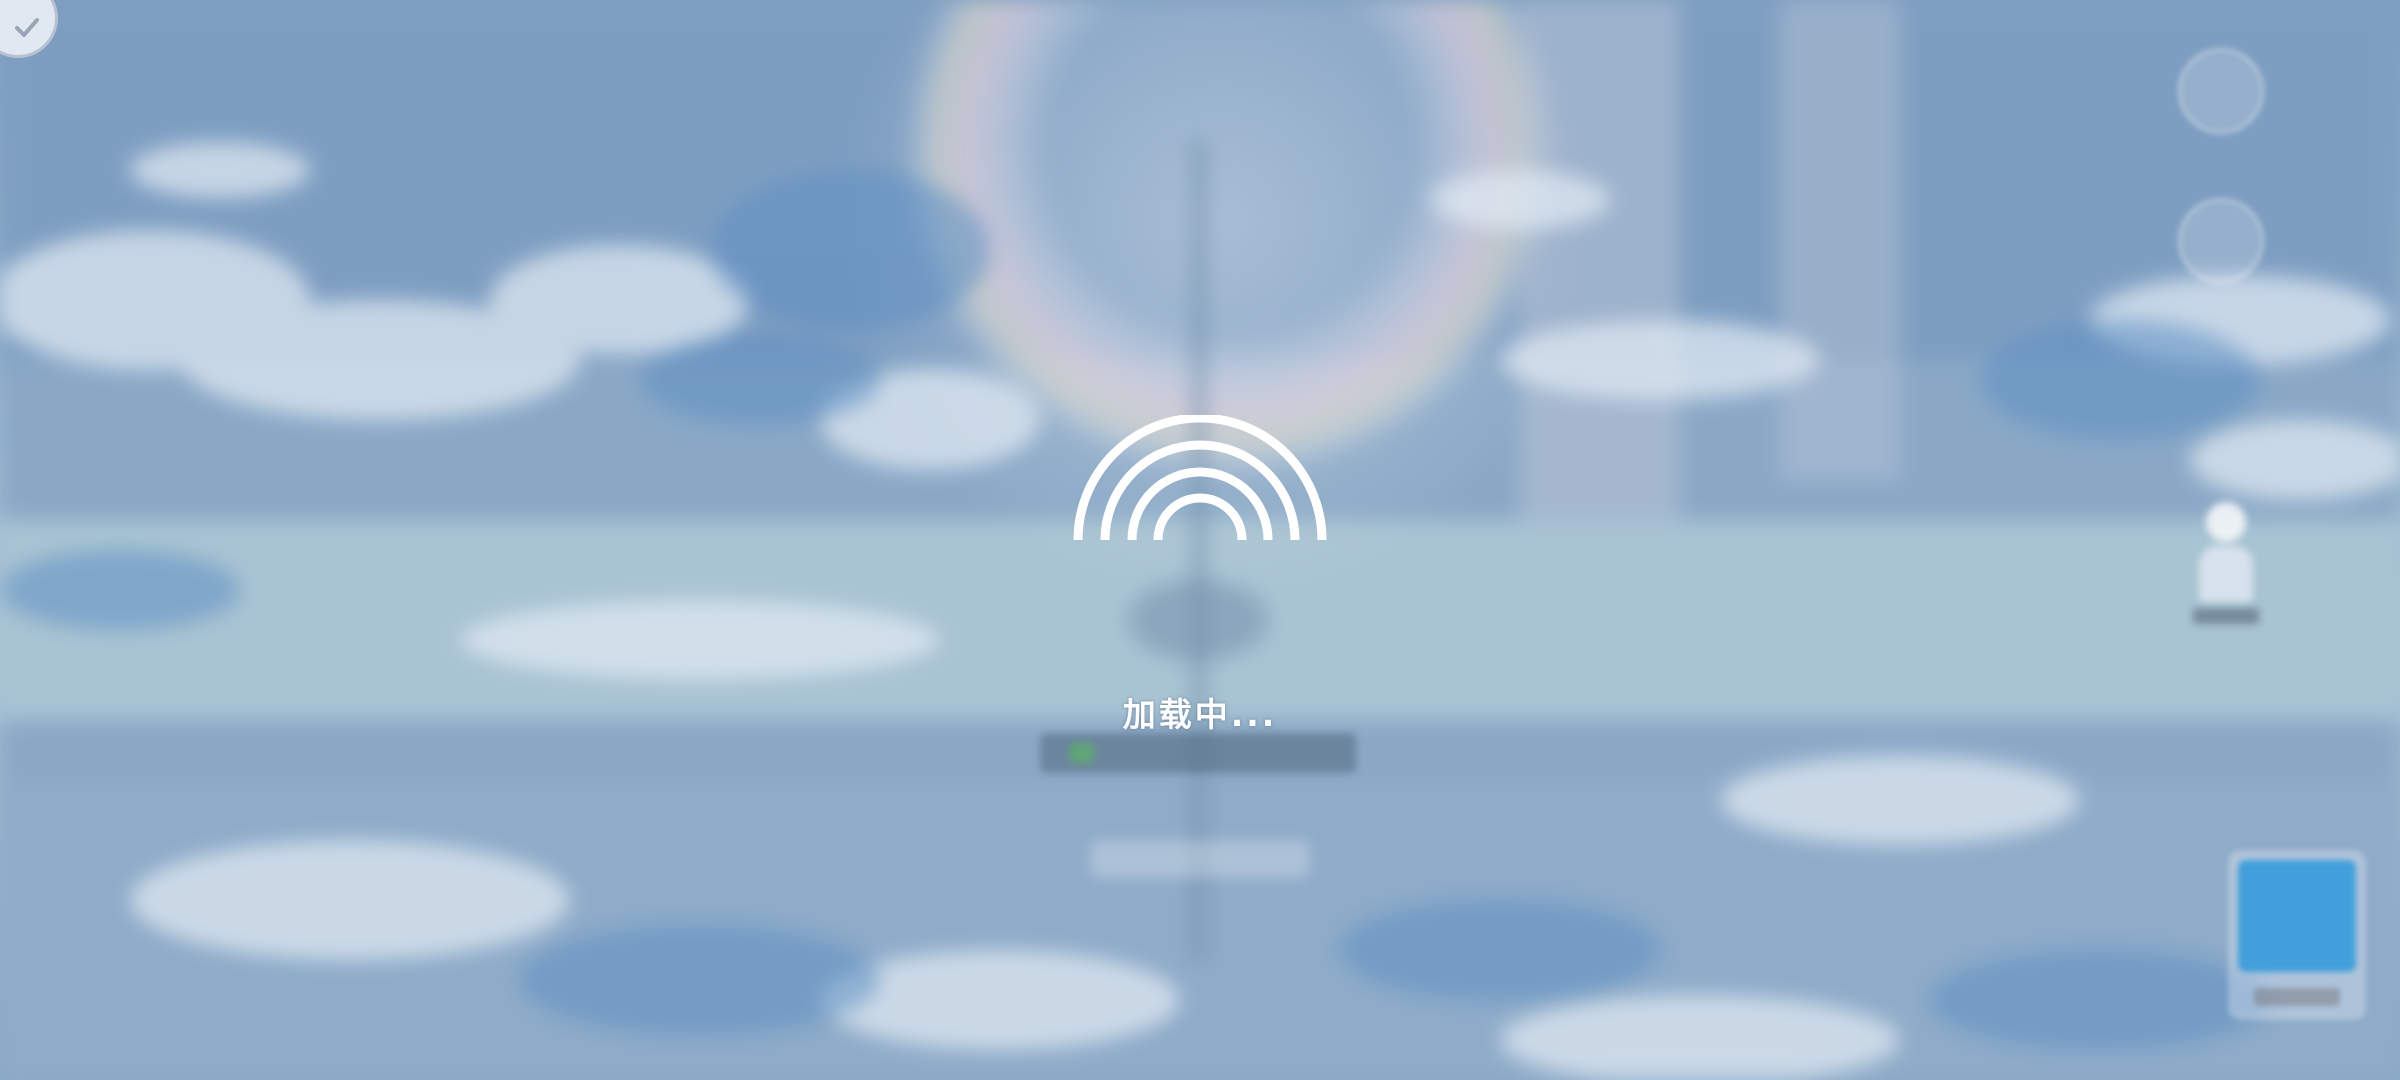  I want to click on avatar-head, so click(2226, 522).